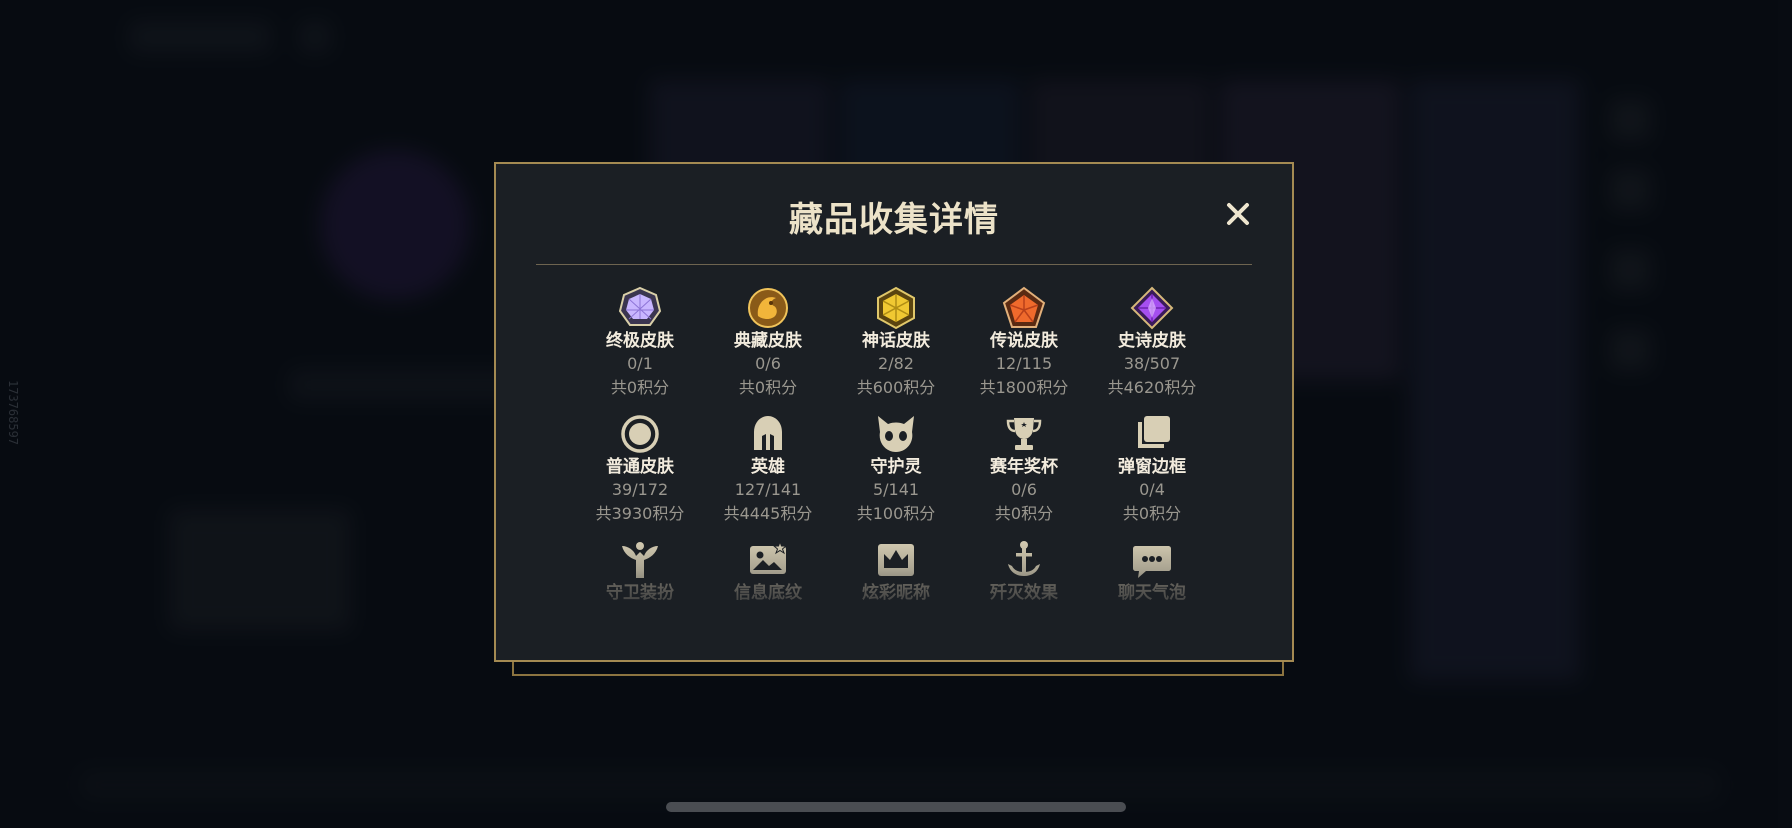 The width and height of the screenshot is (1792, 828). I want to click on trophy-icon, so click(1024, 434).